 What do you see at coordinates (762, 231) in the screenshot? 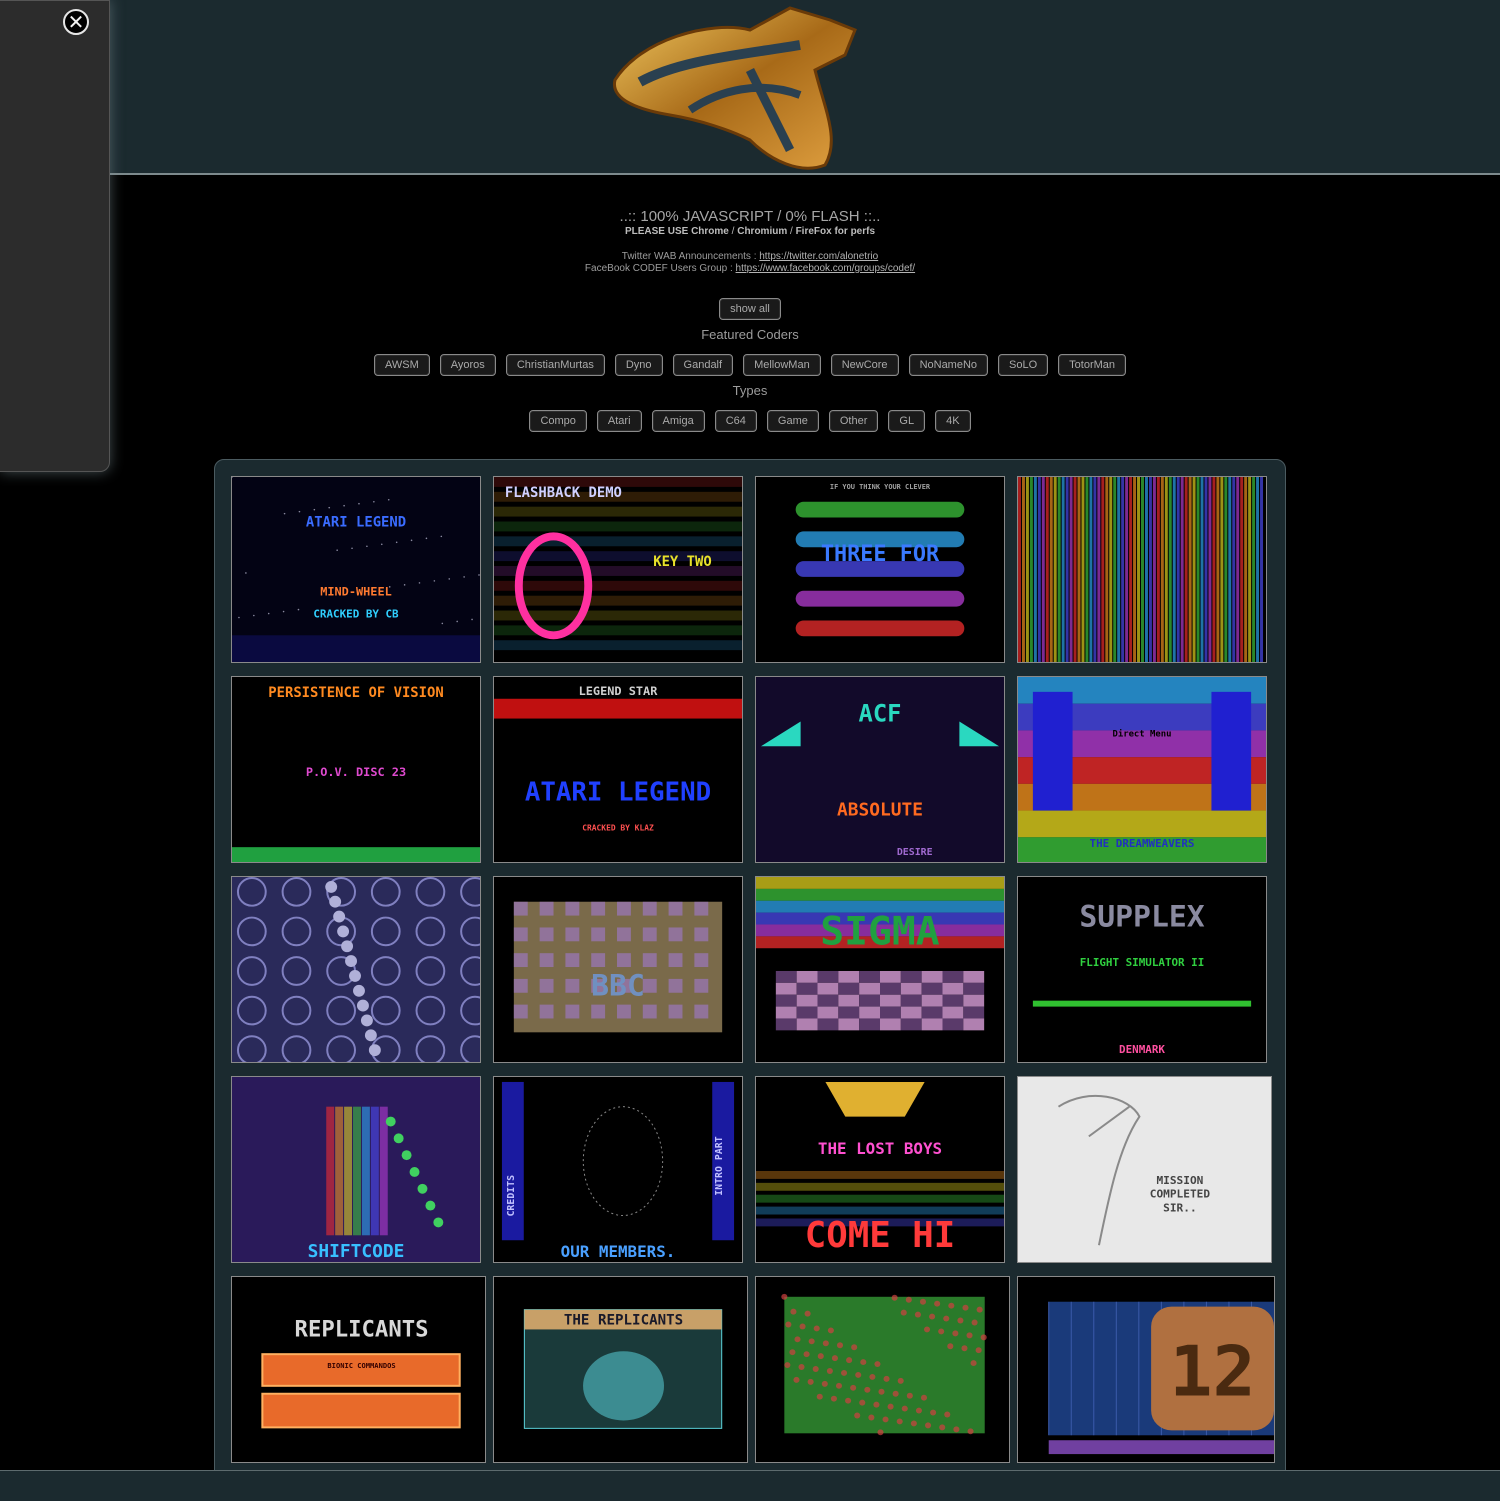
I see `browser-chromium: Chromium` at bounding box center [762, 231].